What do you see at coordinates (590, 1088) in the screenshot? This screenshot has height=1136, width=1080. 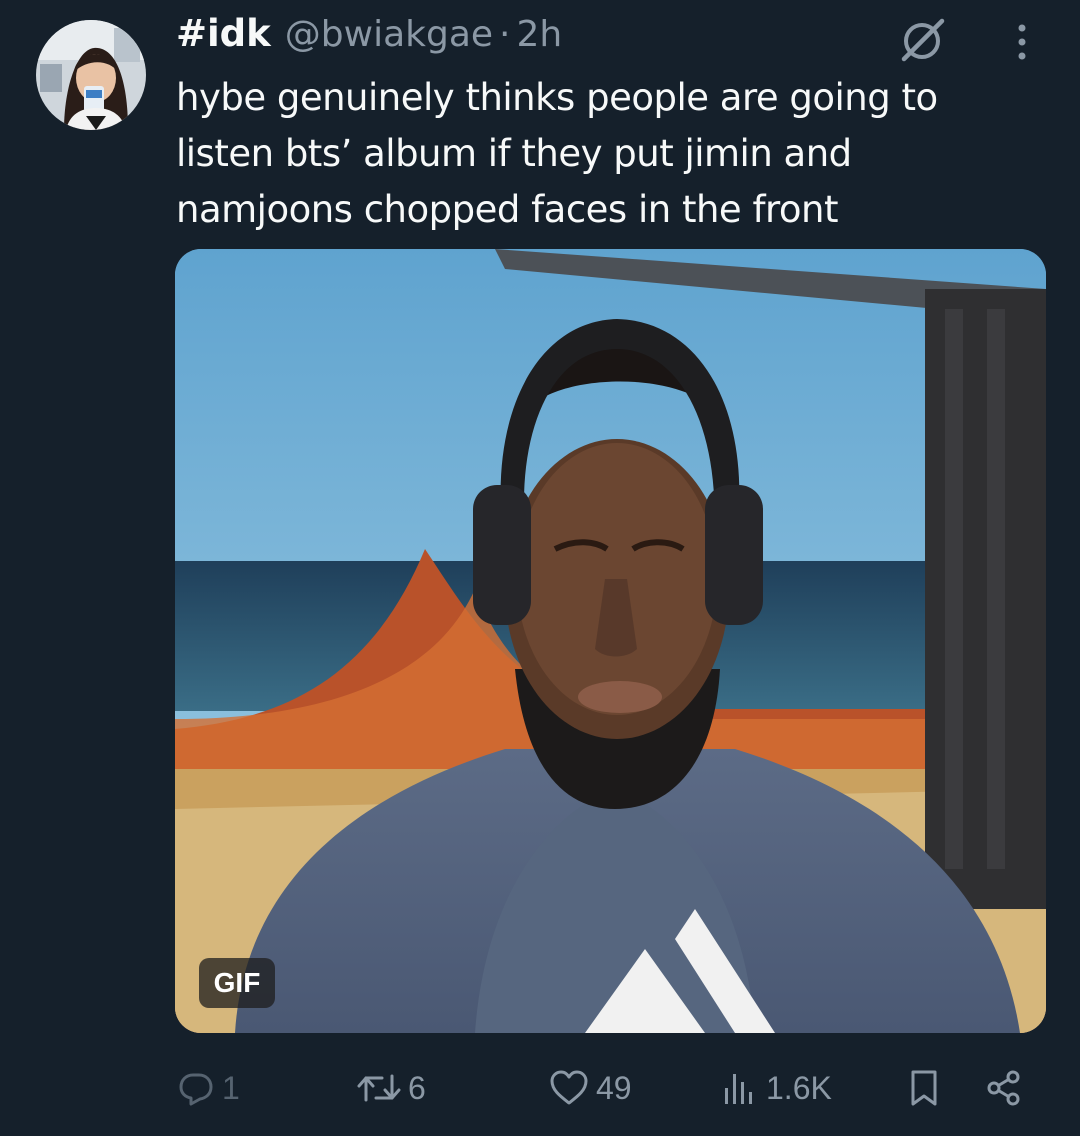 I see `like-button: 49` at bounding box center [590, 1088].